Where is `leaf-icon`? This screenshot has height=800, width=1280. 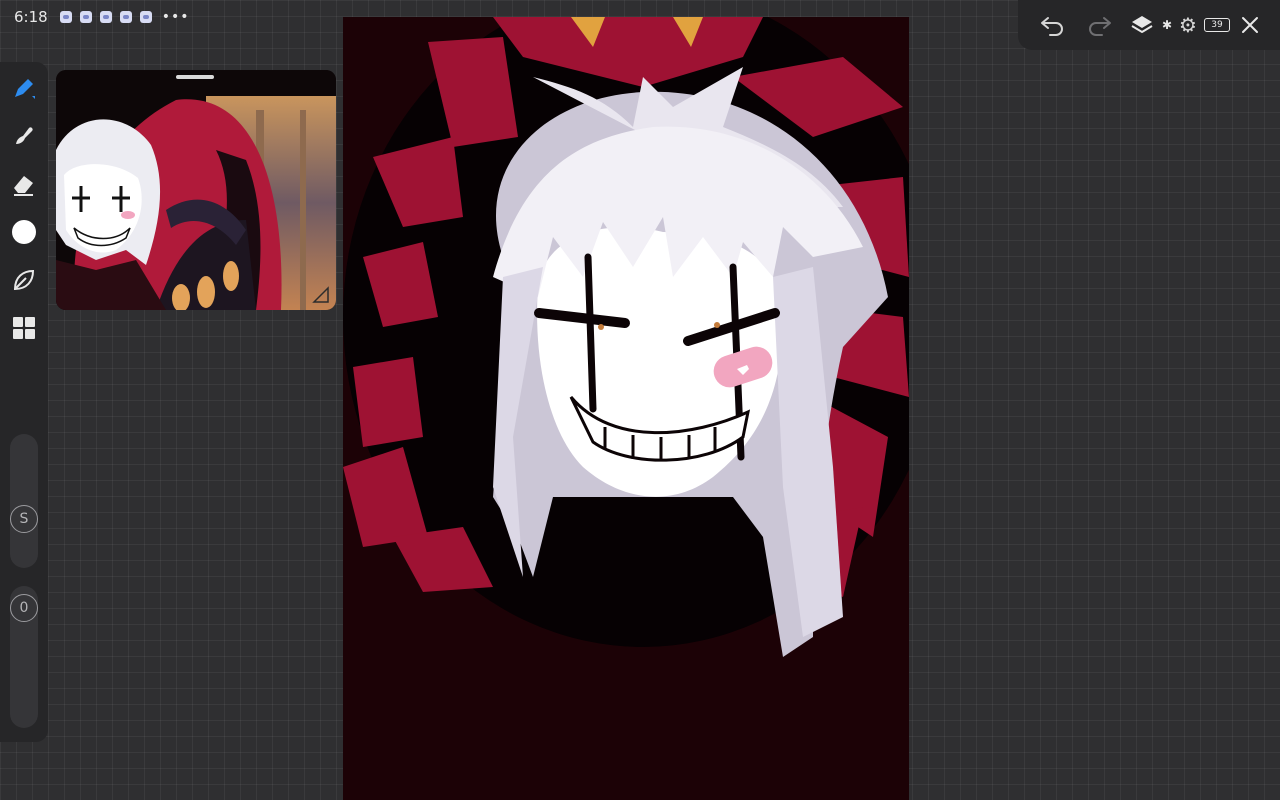
leaf-icon is located at coordinates (24, 280).